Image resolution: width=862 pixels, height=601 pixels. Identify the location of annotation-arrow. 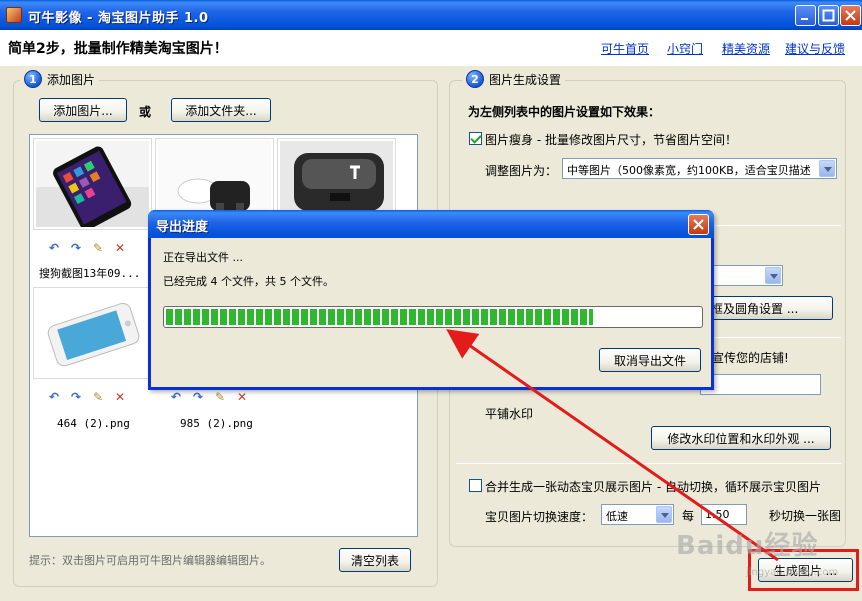
(612, 445).